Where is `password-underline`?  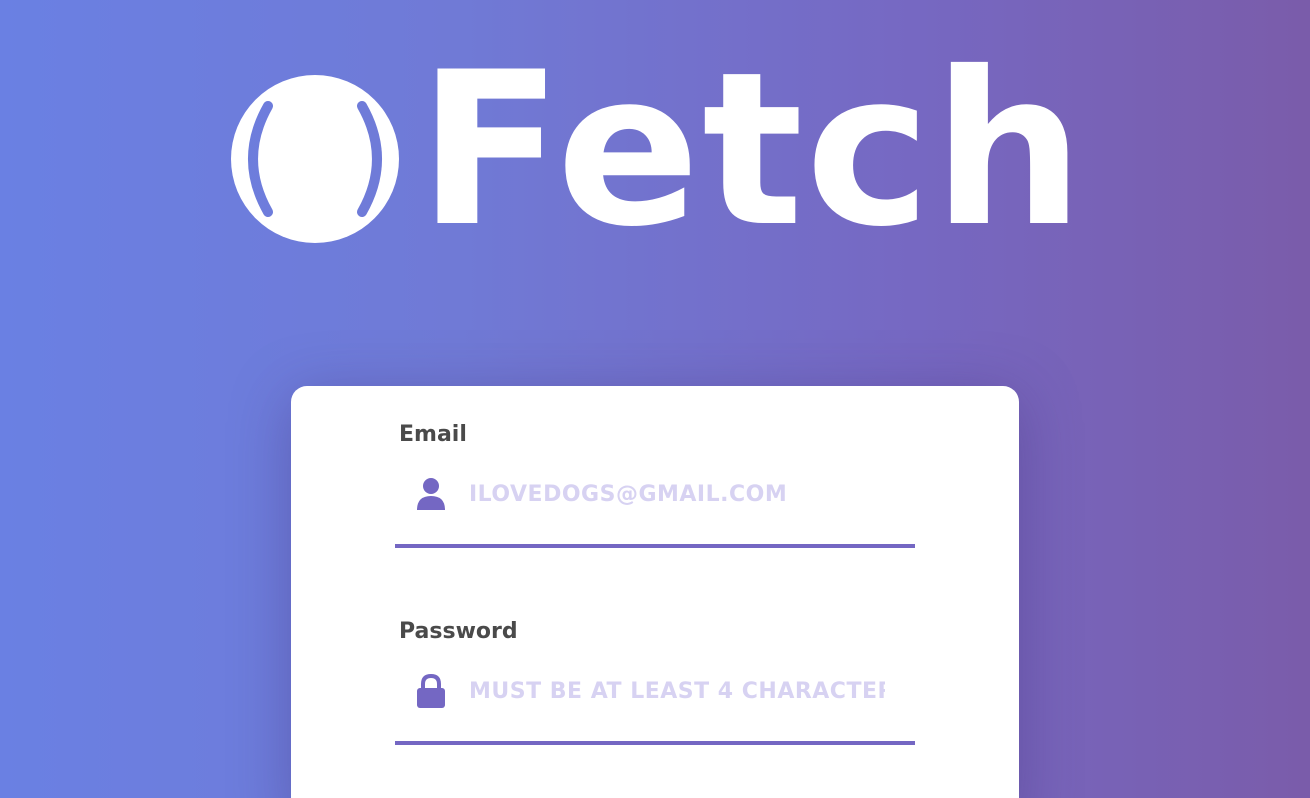
password-underline is located at coordinates (655, 743).